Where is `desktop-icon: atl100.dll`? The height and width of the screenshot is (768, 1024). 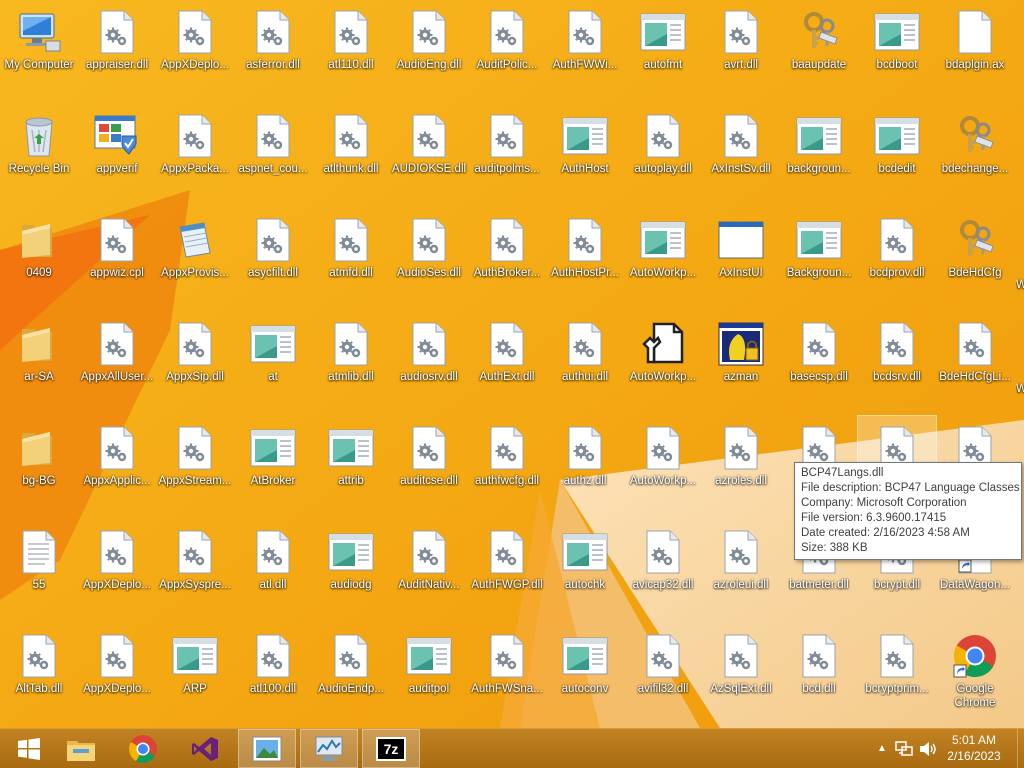 desktop-icon: atl100.dll is located at coordinates (273, 673).